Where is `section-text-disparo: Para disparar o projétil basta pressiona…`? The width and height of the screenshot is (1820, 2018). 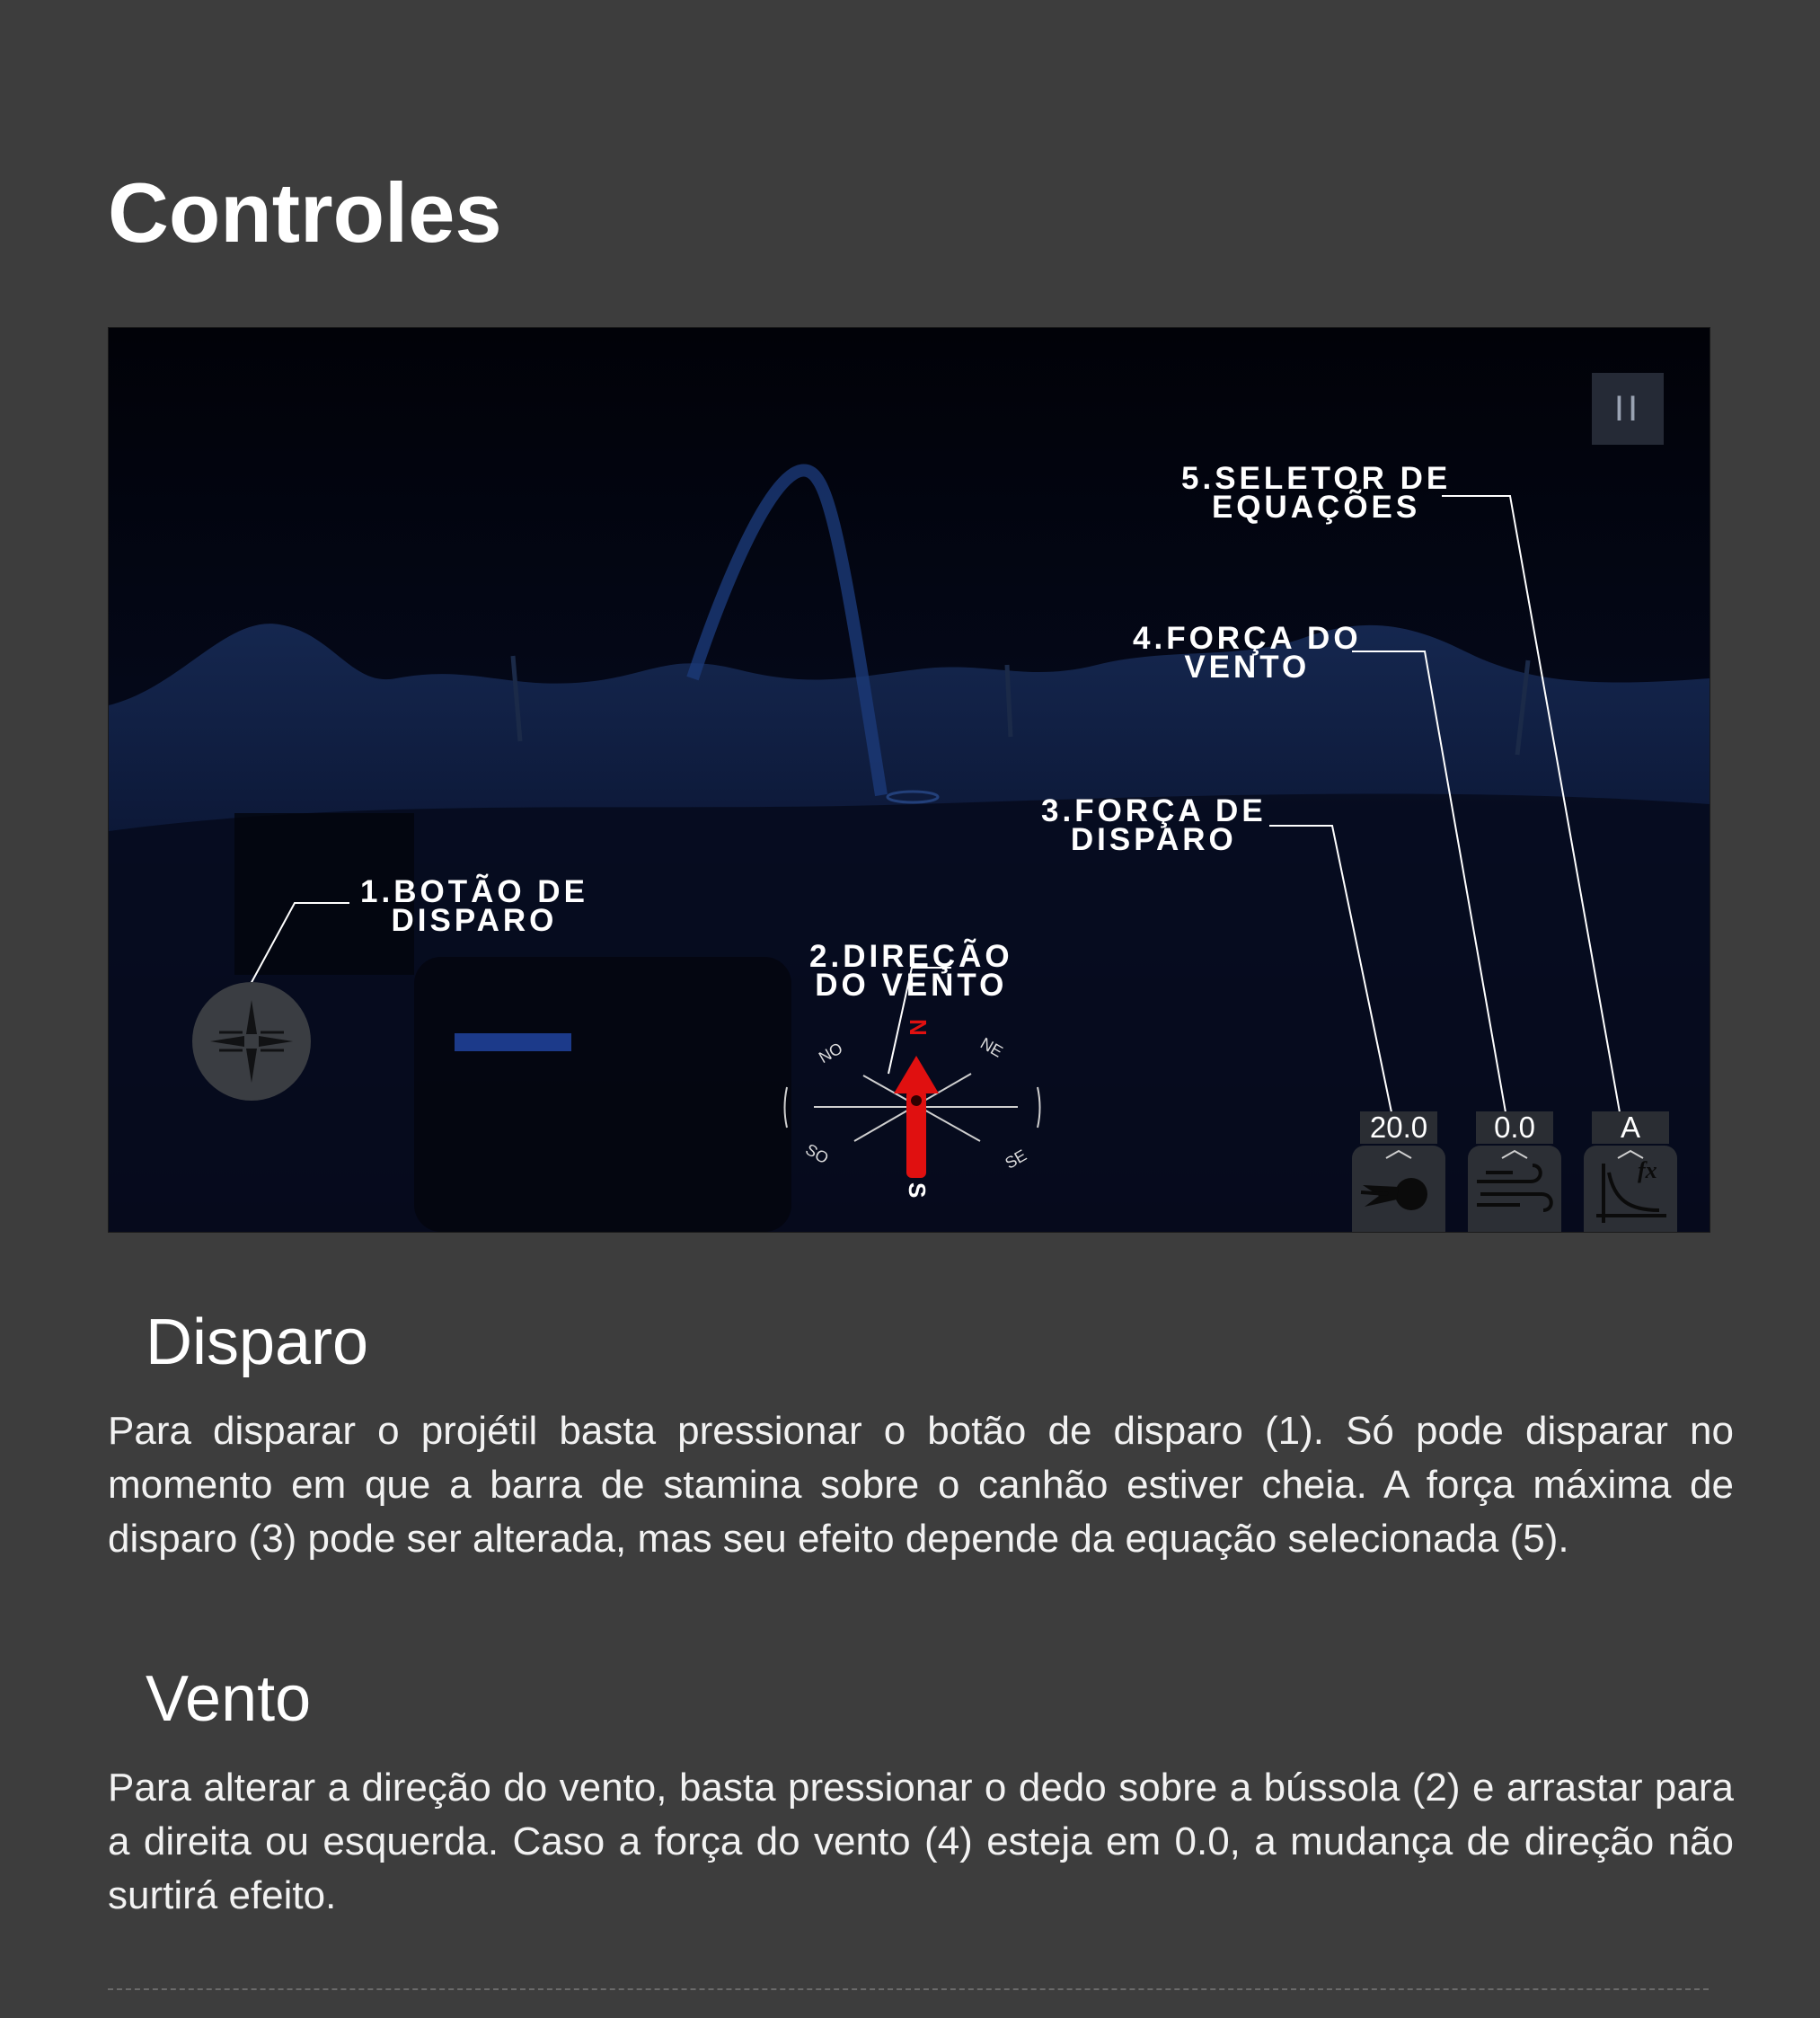 section-text-disparo: Para disparar o projétil basta pressiona… is located at coordinates (921, 1485).